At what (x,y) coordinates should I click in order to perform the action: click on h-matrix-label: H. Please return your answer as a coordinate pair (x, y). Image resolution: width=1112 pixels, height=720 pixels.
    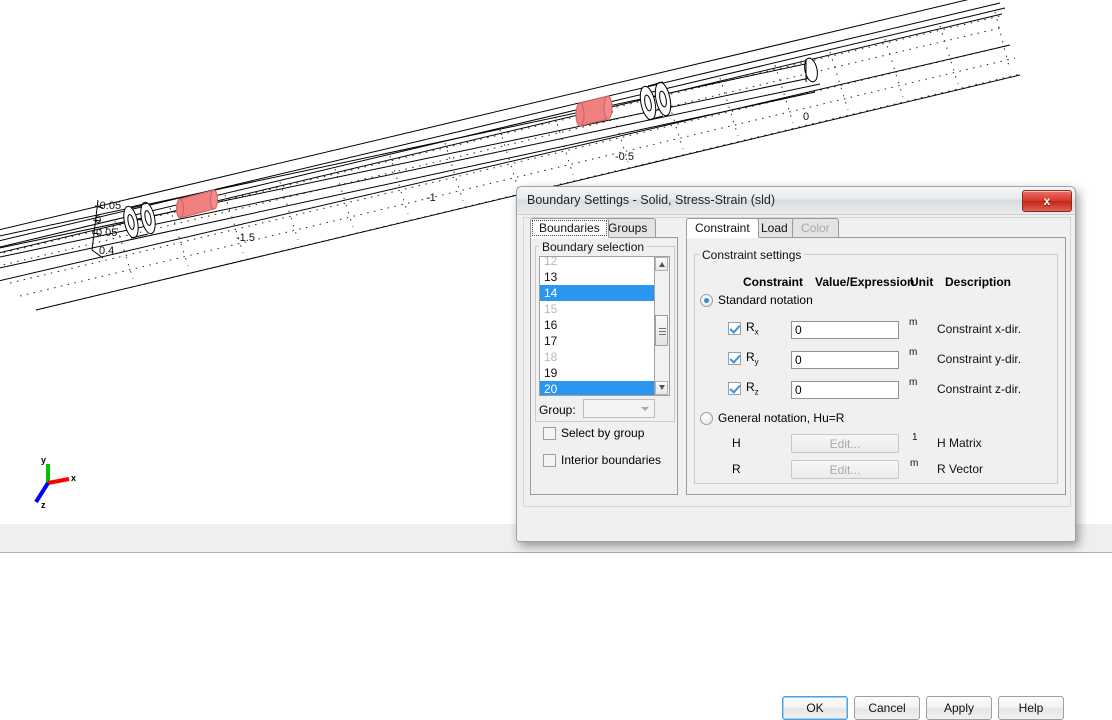
    Looking at the image, I should click on (736, 443).